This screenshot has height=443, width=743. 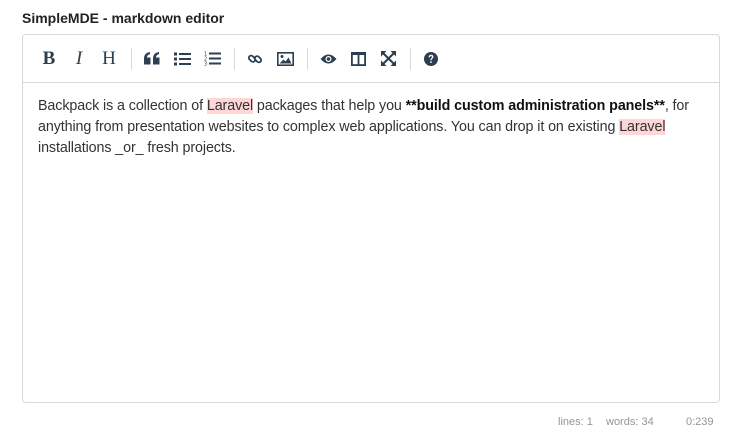 I want to click on side-by-side-button, so click(x=358, y=59).